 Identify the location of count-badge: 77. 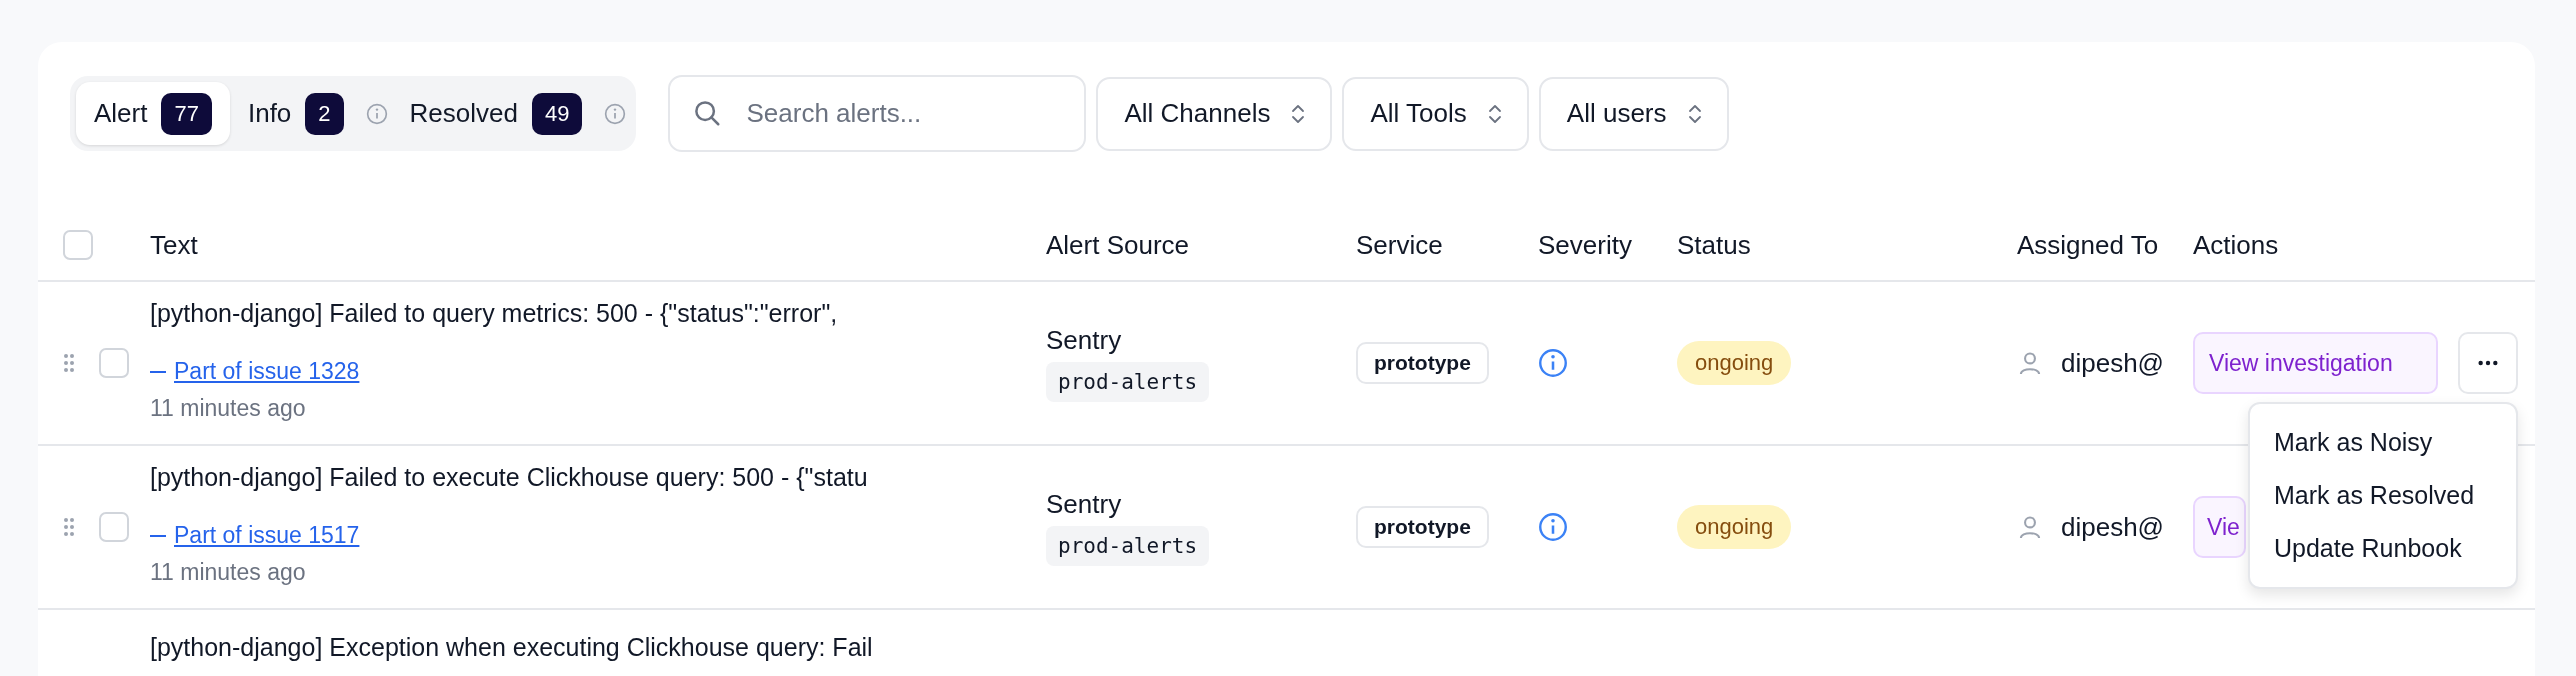
(186, 113).